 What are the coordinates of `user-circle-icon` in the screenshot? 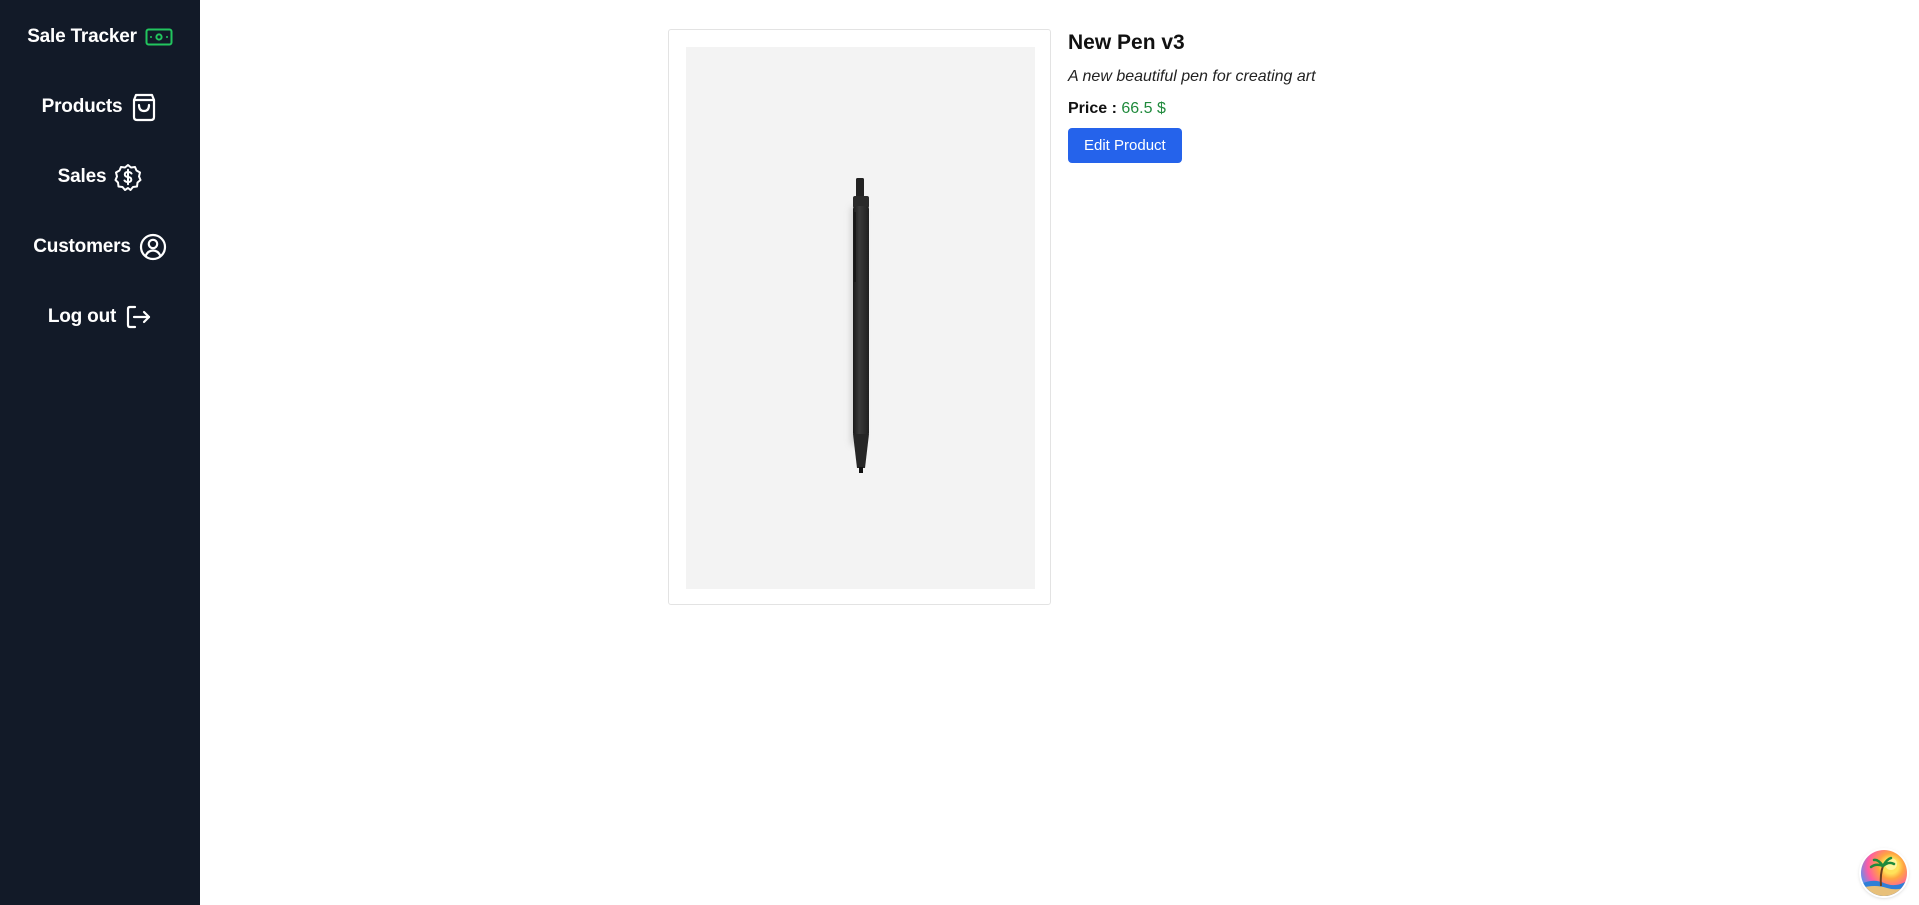 It's located at (153, 247).